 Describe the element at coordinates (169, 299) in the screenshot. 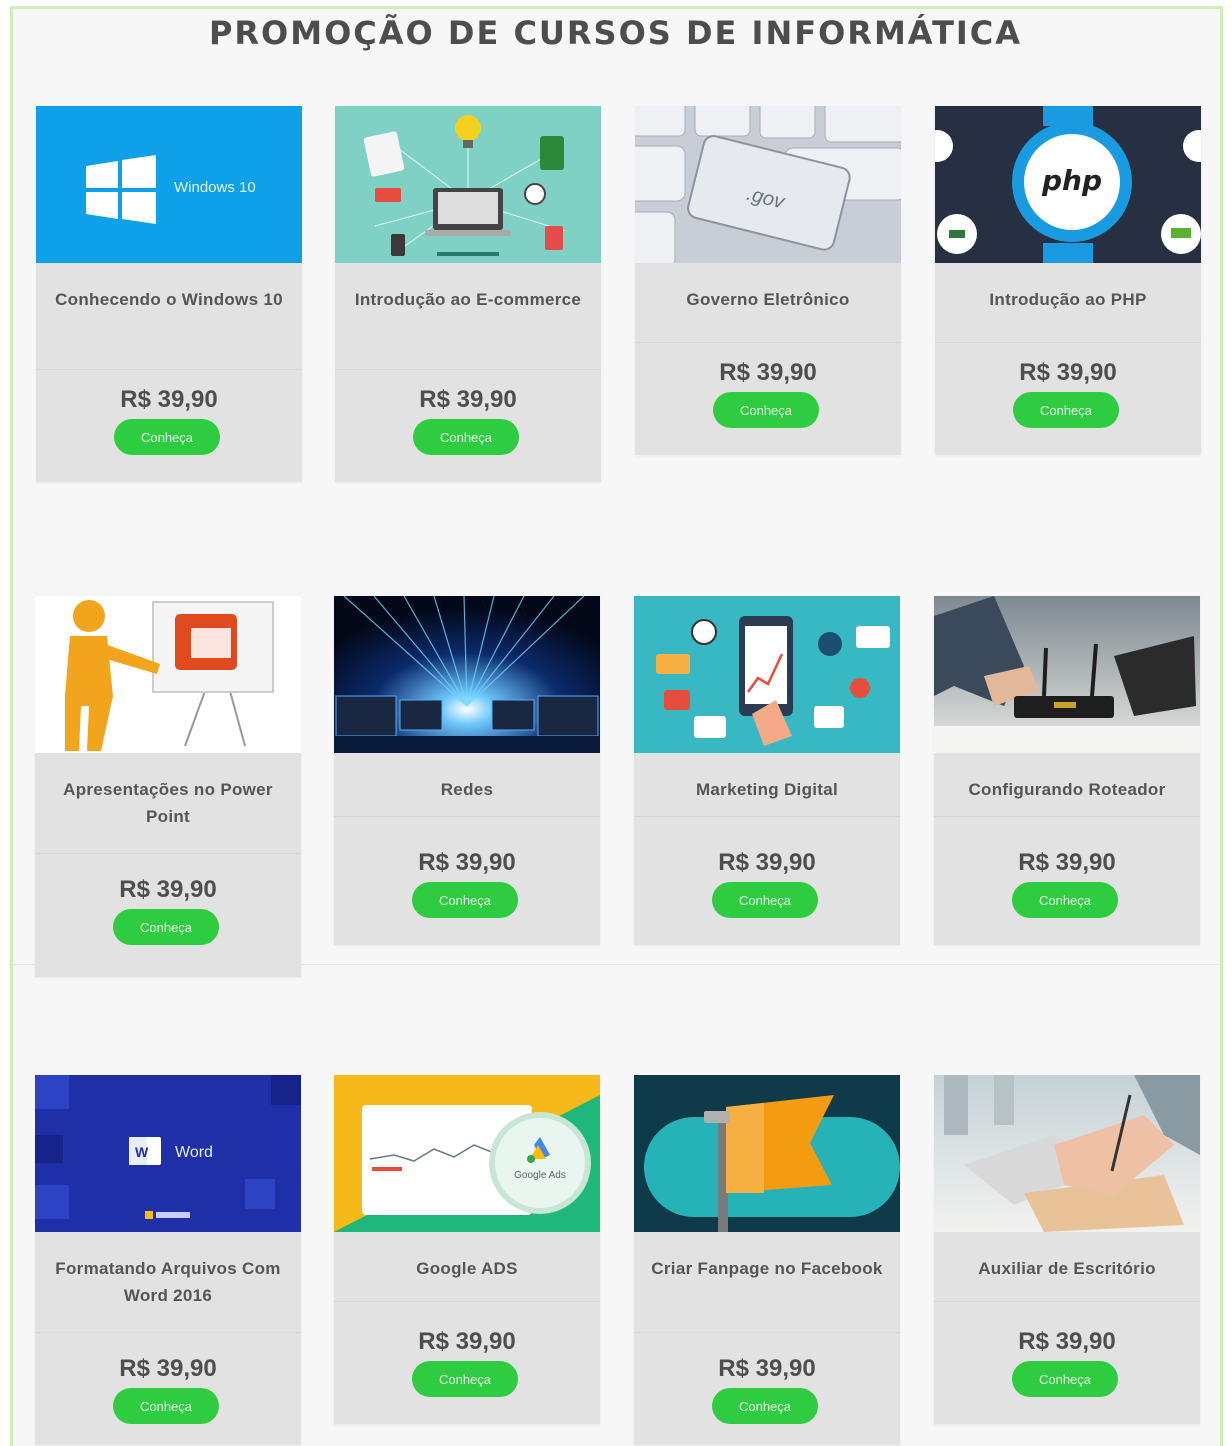

I see `course-name: Conhecendo o Windows 10` at that location.